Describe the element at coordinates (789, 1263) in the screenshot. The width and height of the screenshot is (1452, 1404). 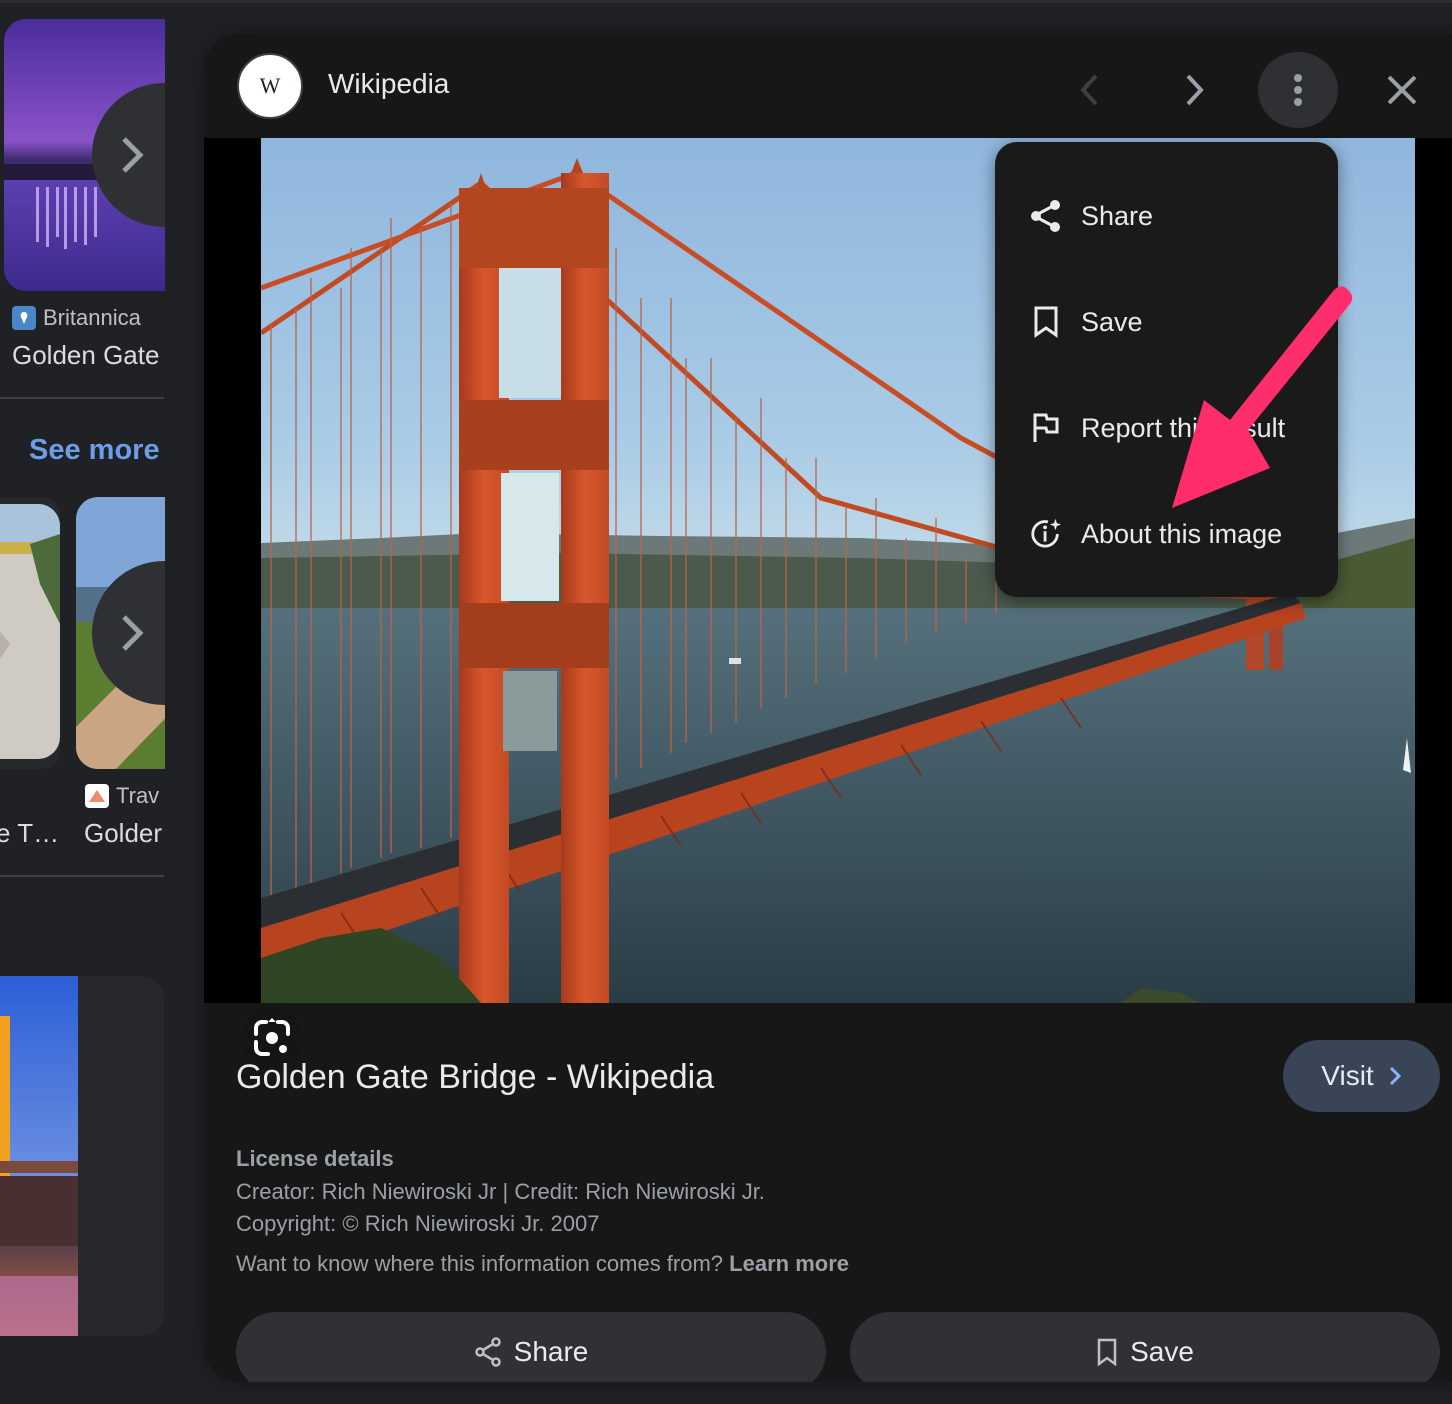
I see `learn-more-link: Learn more` at that location.